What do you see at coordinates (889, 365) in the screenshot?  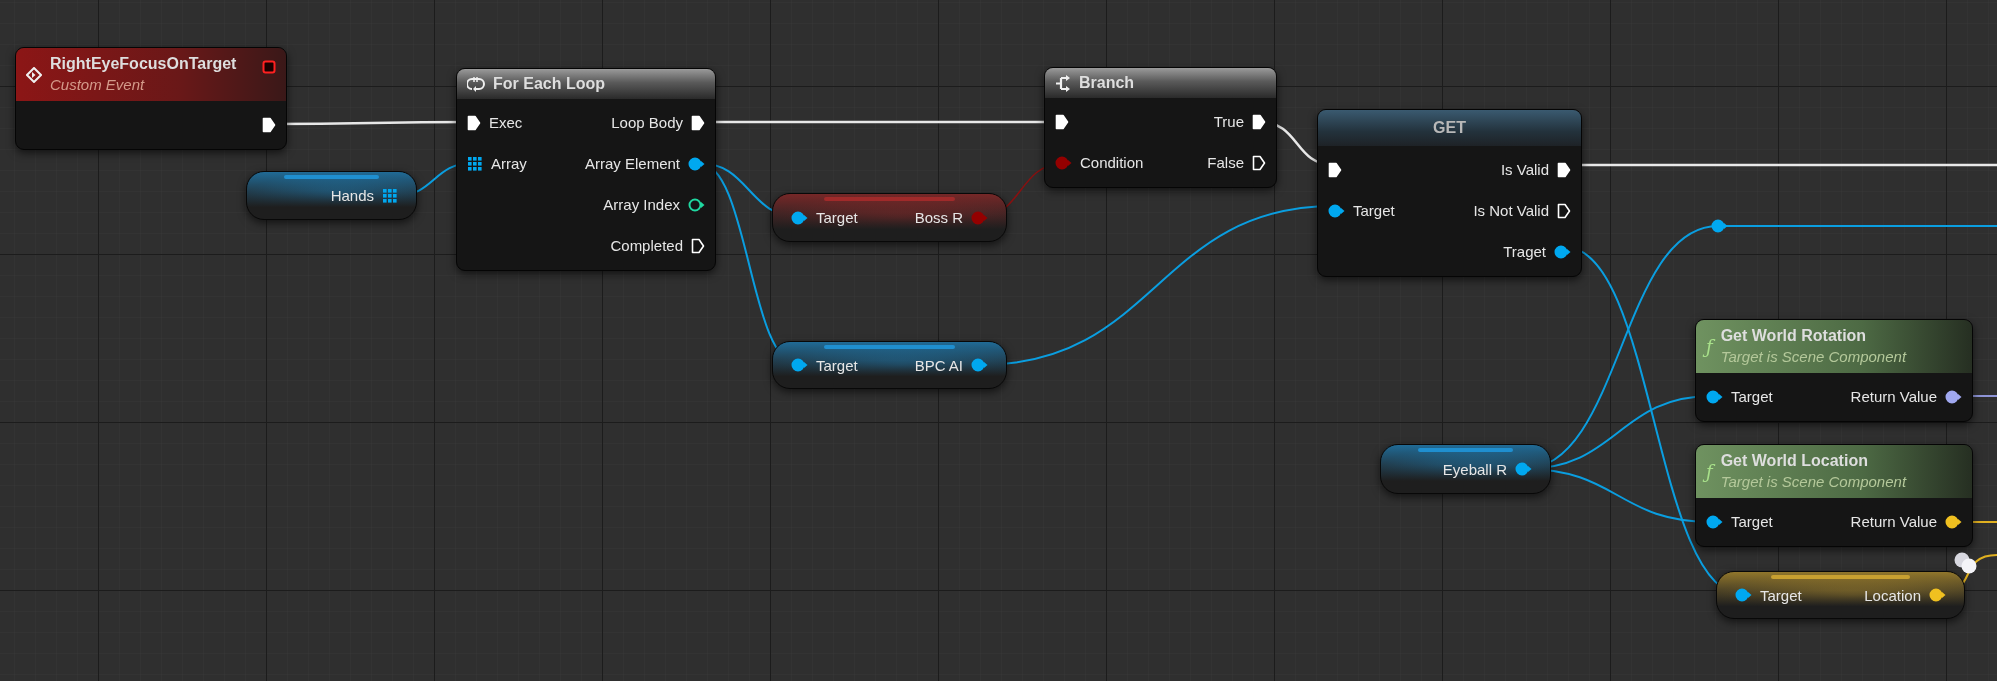 I see `variable-node: Target BPC AI` at bounding box center [889, 365].